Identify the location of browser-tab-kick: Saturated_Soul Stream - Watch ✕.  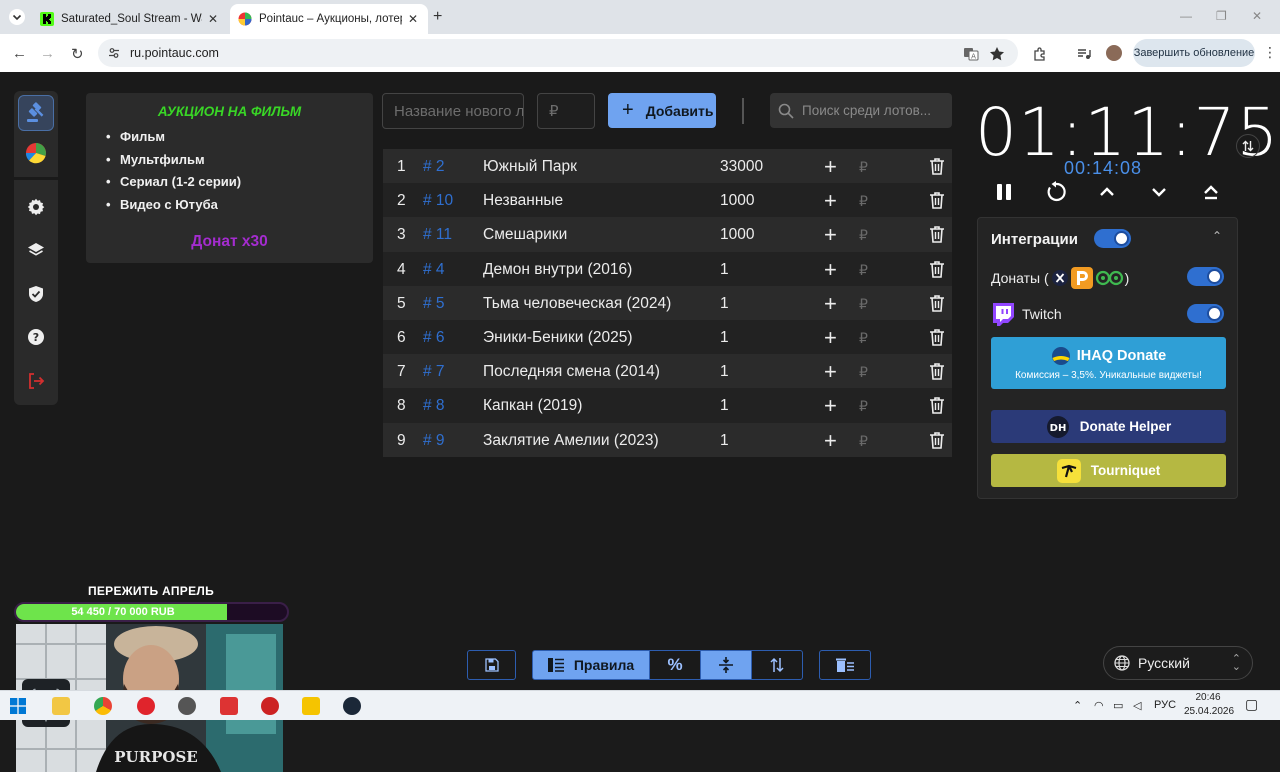
(130, 19).